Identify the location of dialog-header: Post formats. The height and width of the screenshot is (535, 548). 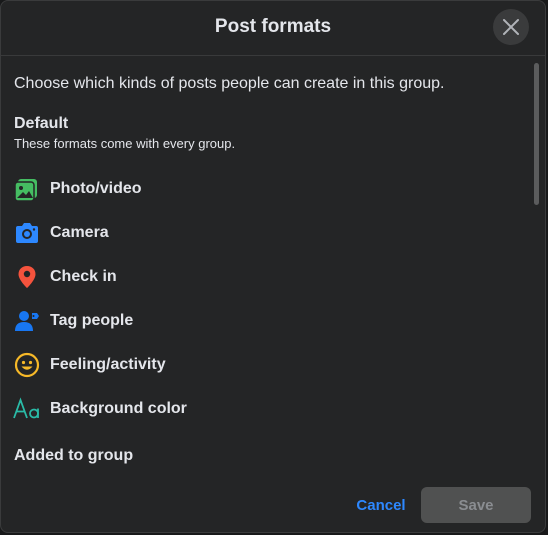
(273, 28).